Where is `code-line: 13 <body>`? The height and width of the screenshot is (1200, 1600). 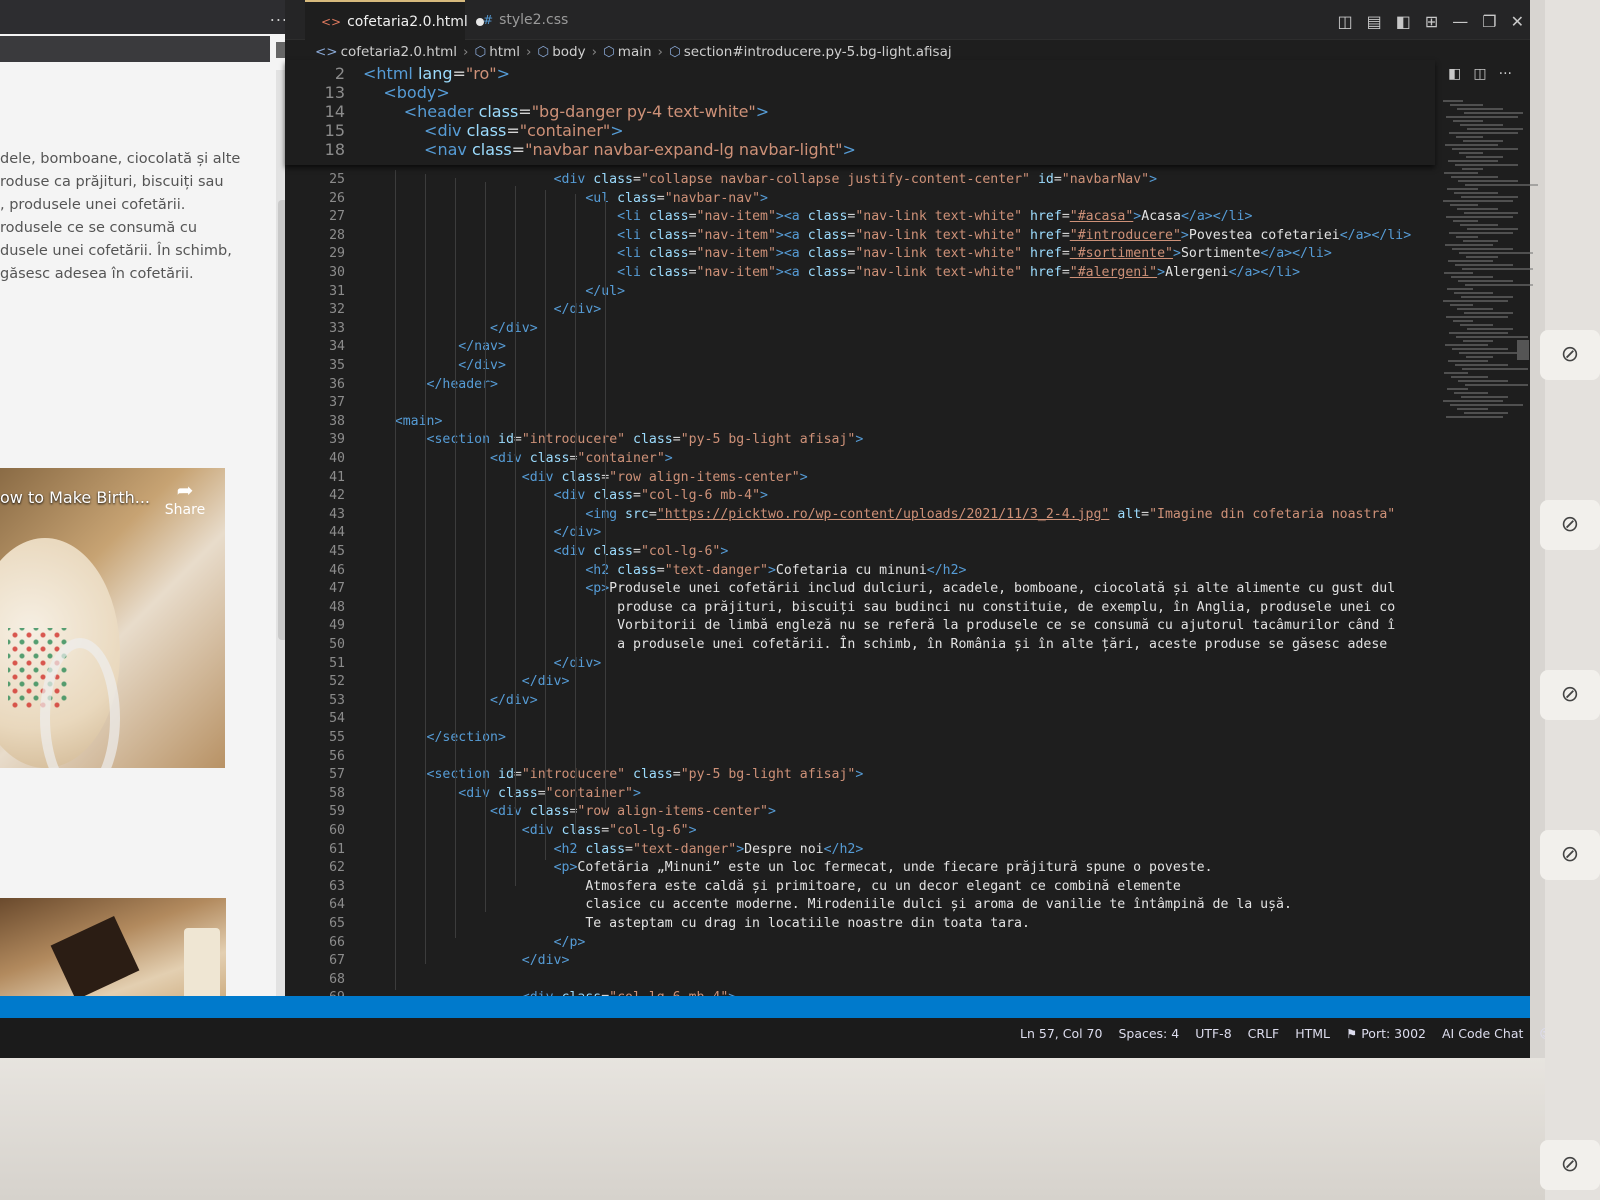
code-line: 13 <body> is located at coordinates (860, 92).